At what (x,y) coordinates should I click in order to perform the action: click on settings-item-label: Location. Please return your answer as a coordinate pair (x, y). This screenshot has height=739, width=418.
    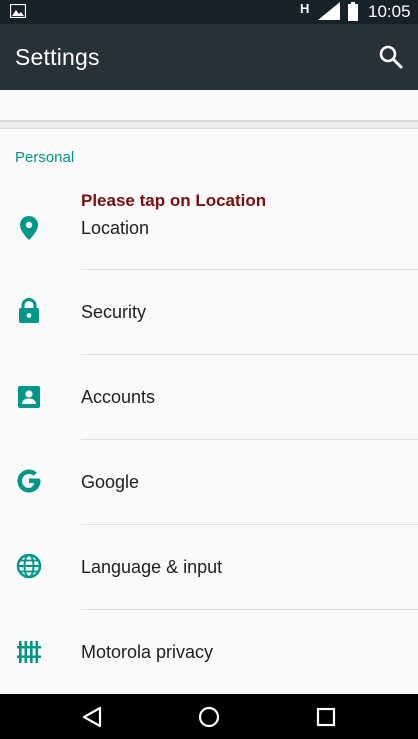
    Looking at the image, I should click on (115, 228).